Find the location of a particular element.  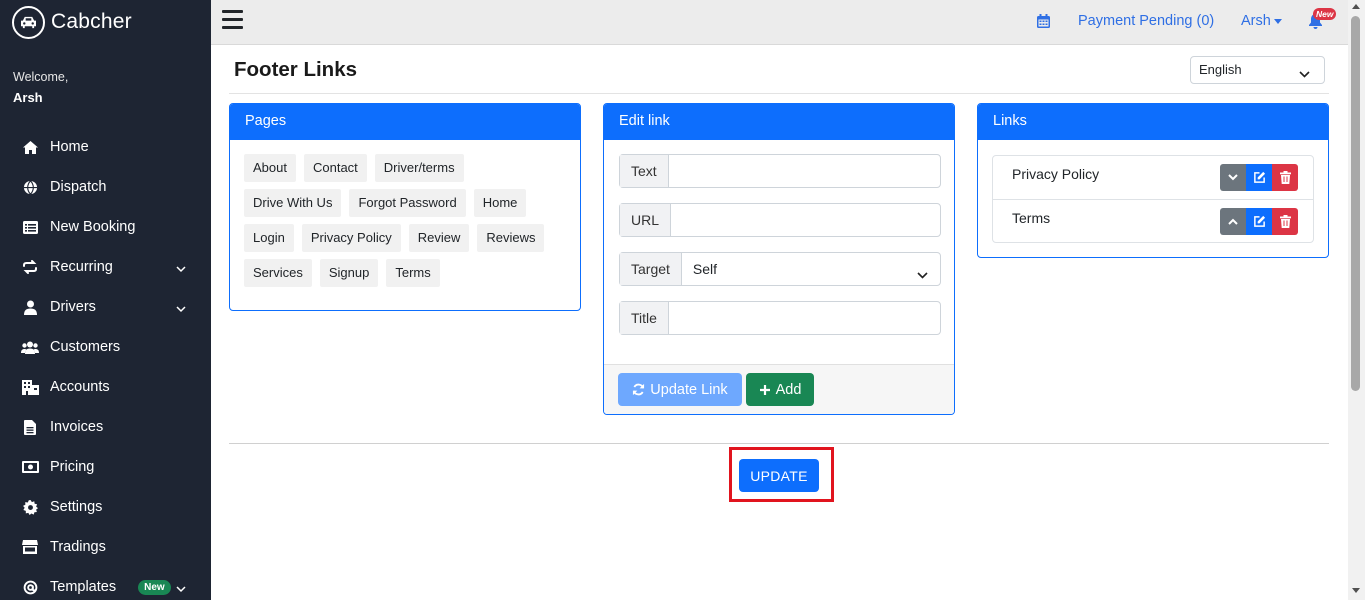

sidebar-item-label: Templates is located at coordinates (83, 587).